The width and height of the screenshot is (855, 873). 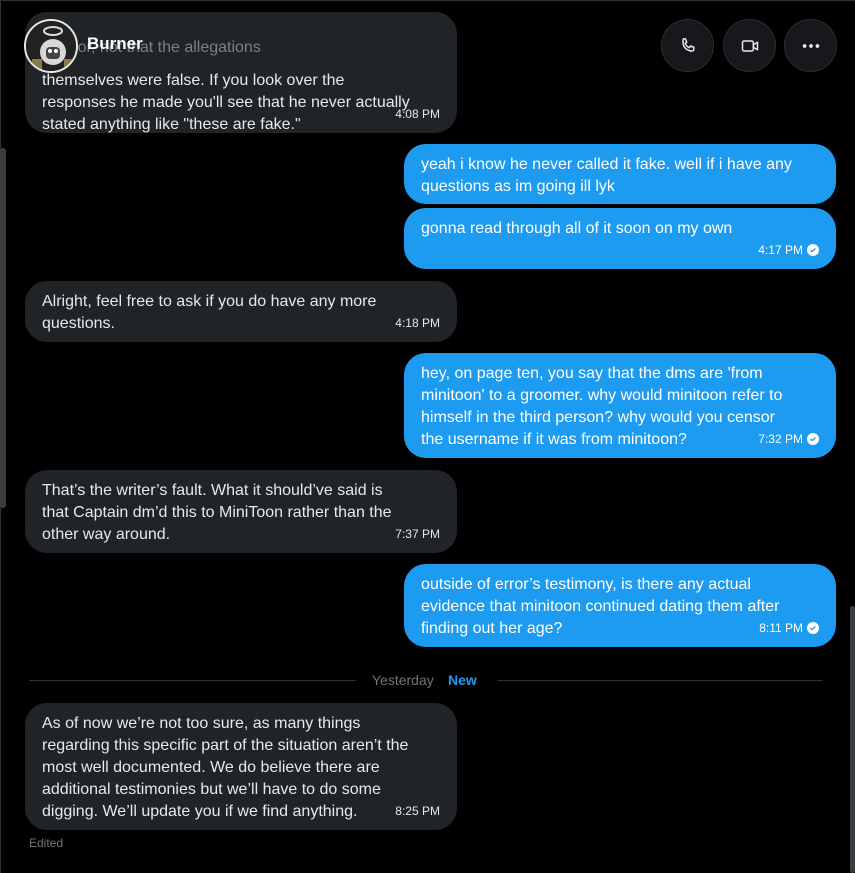 I want to click on message-timestamp: 8:11 PM, so click(x=789, y=628).